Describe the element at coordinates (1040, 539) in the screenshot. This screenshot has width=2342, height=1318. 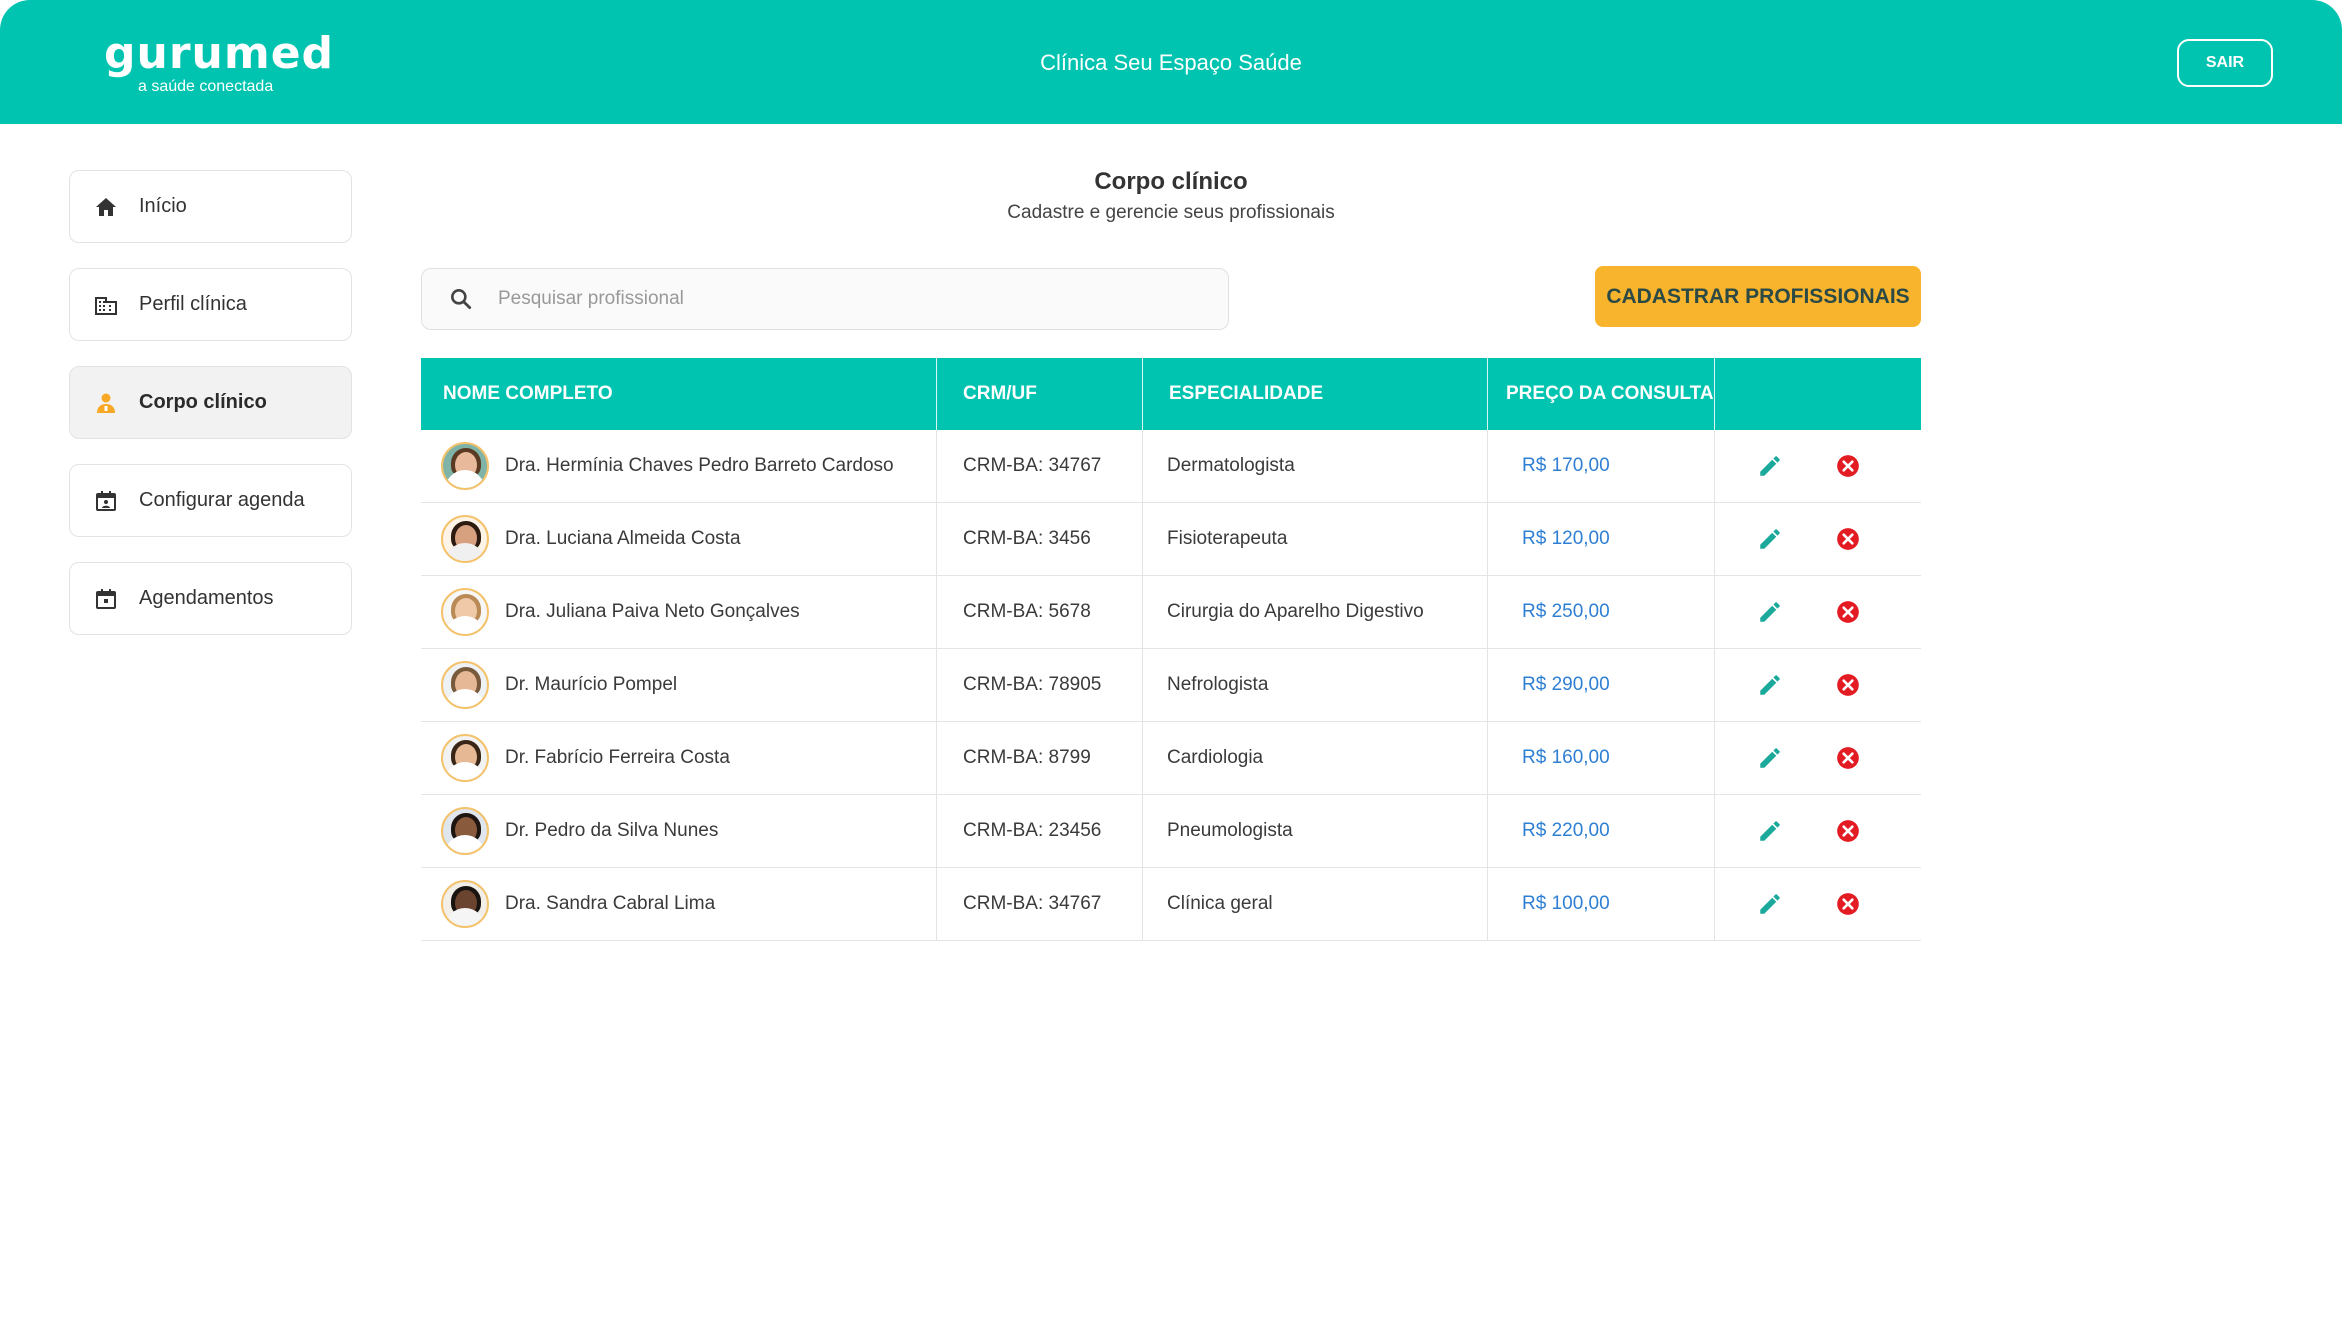
I see `cell-crm: CRM-BA: 3456` at that location.